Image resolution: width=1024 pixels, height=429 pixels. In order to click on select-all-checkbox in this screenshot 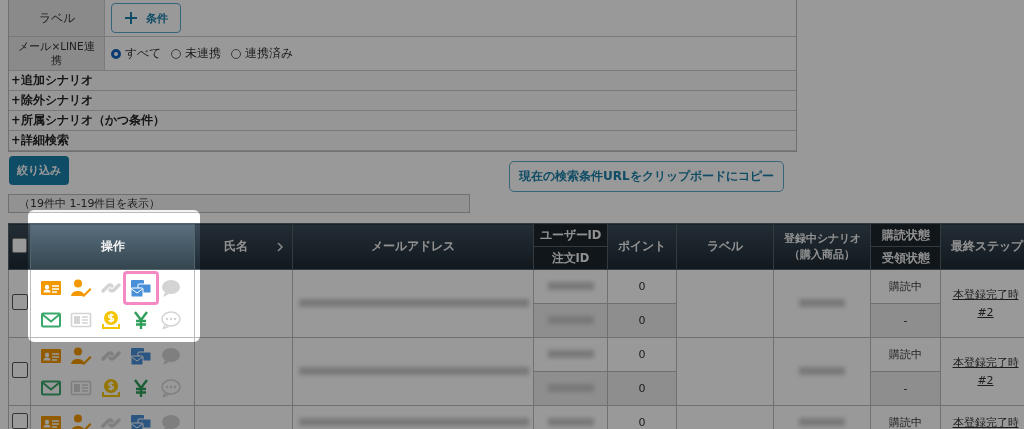, I will do `click(19, 245)`.